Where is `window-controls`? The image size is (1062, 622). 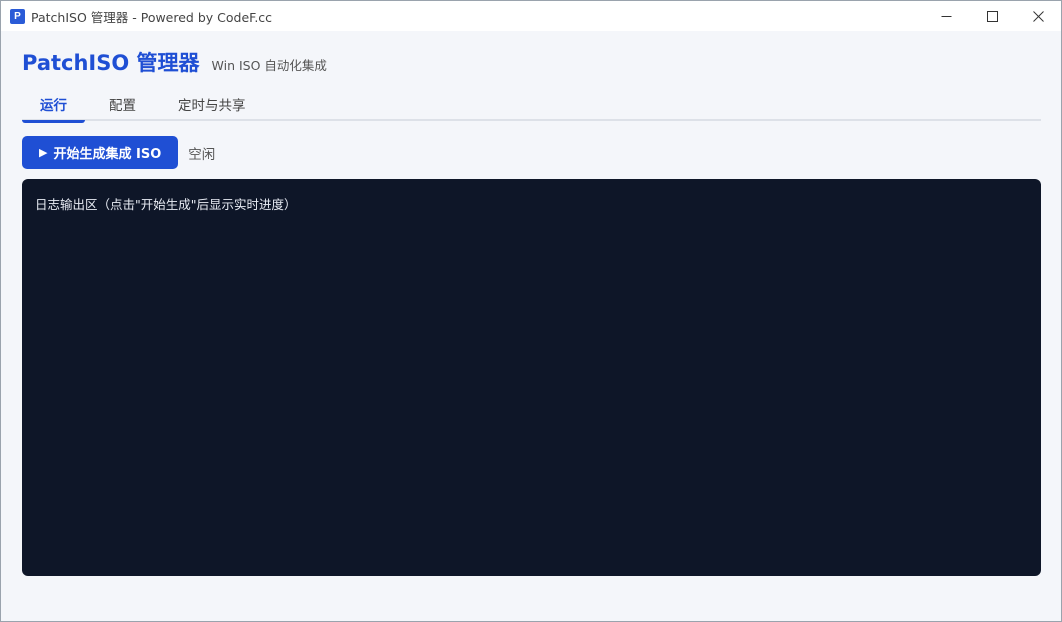
window-controls is located at coordinates (992, 16).